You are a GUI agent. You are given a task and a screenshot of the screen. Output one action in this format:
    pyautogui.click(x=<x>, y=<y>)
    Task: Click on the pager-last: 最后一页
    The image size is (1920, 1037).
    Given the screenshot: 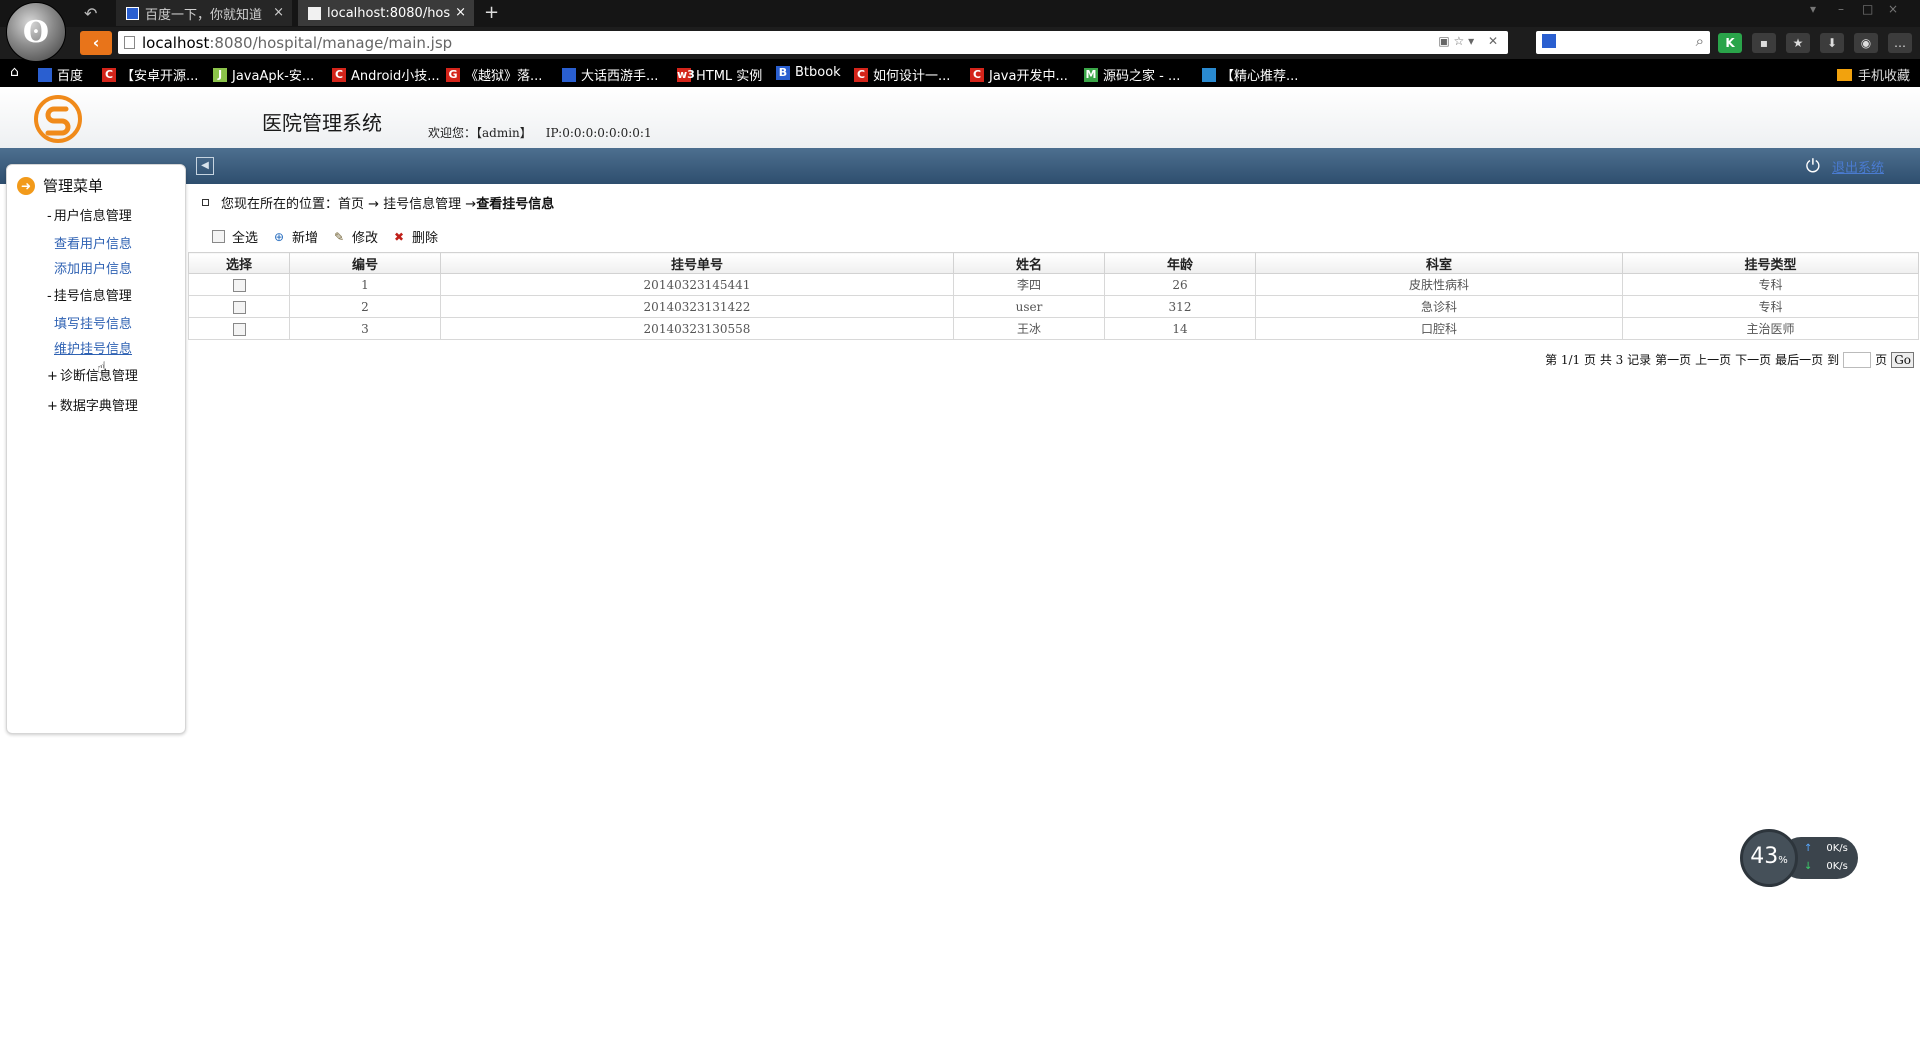 What is the action you would take?
    pyautogui.click(x=1799, y=359)
    